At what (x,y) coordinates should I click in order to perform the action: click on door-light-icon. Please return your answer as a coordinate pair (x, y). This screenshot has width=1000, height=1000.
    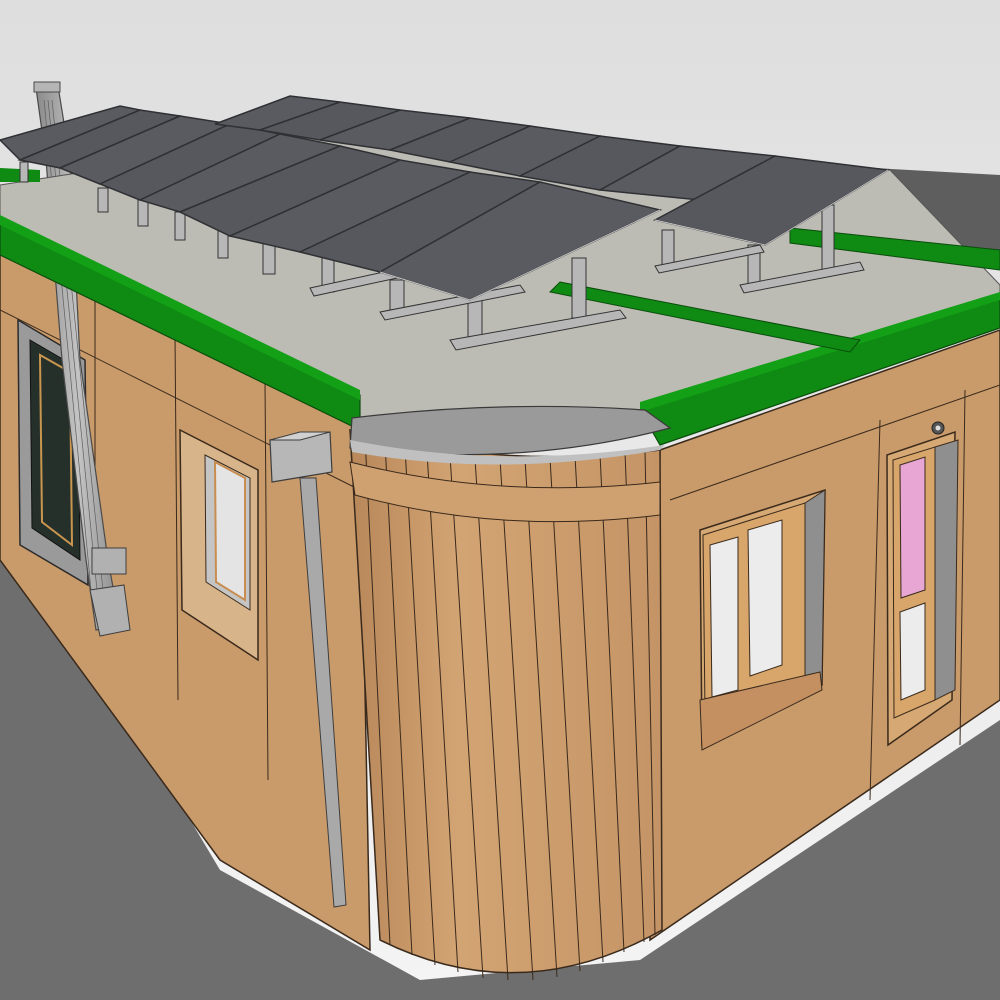
    Looking at the image, I should click on (938, 428).